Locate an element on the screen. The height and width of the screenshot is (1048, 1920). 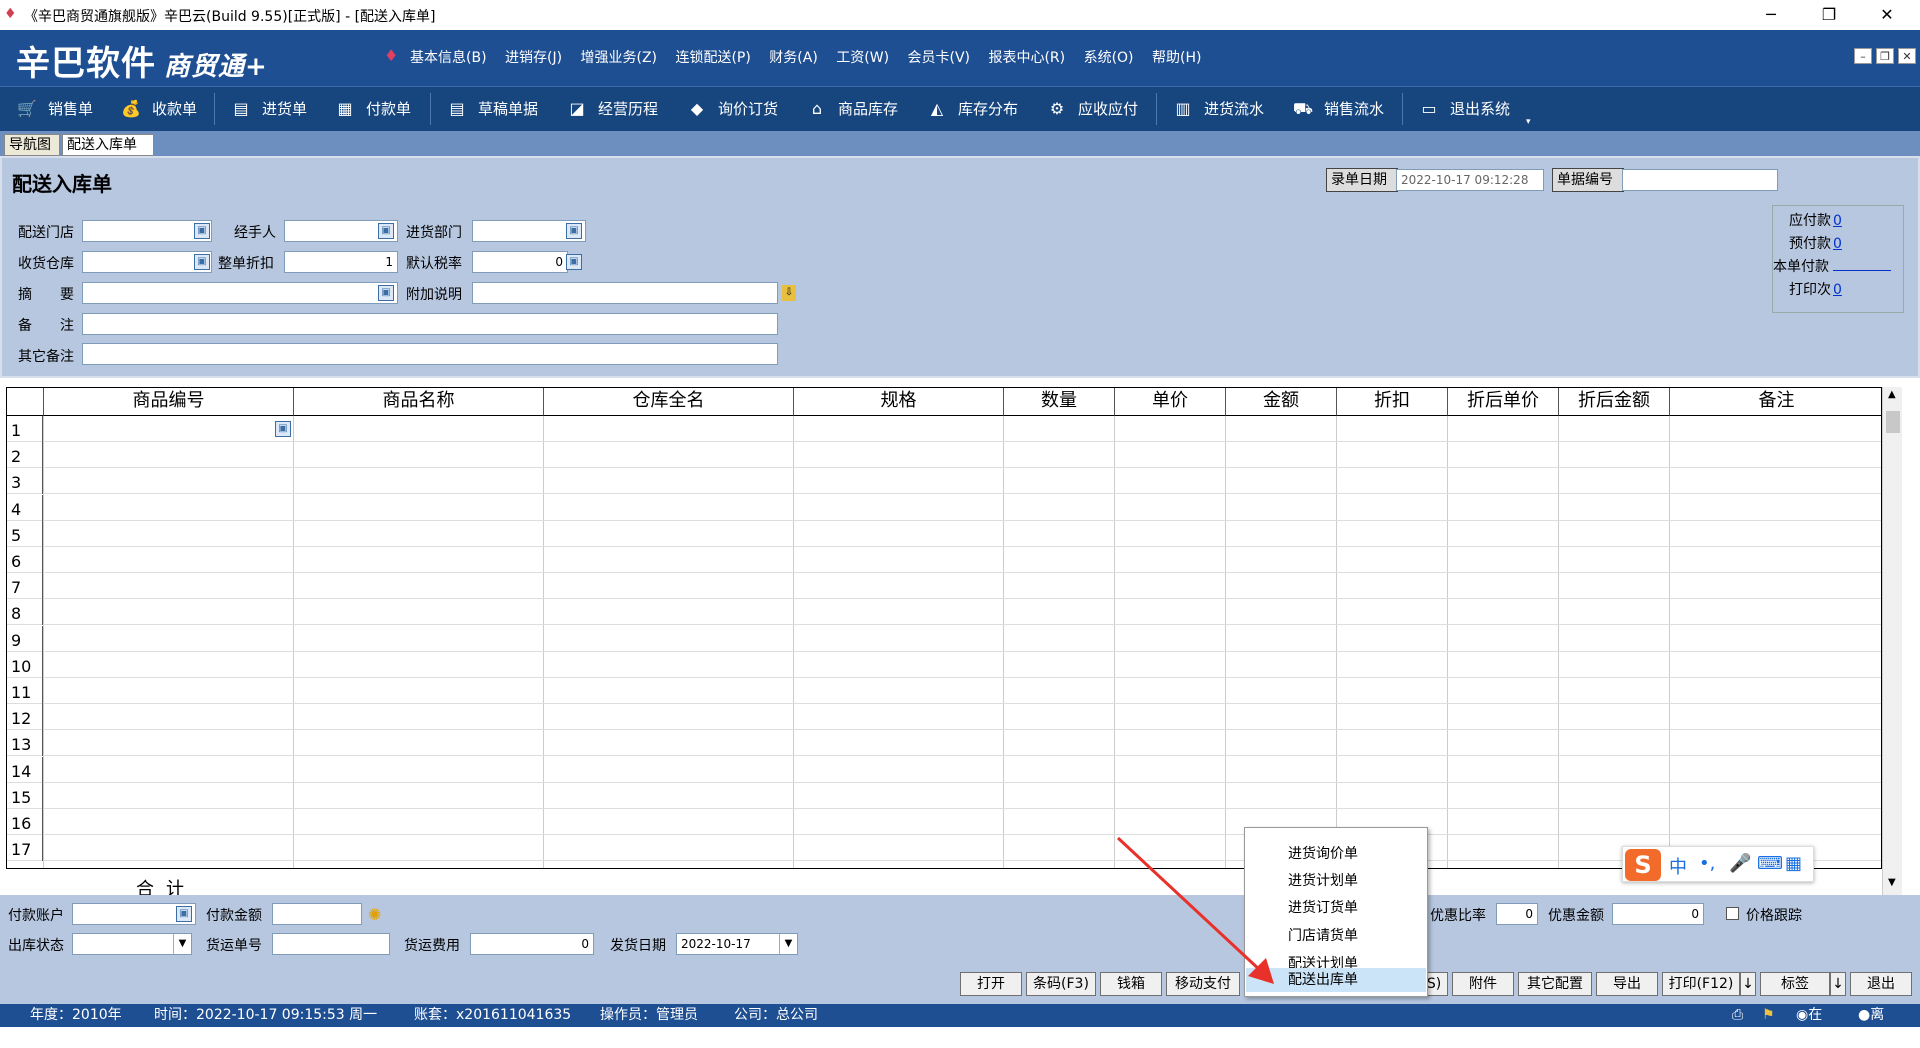
menu-item-purchase-inquiry: 进货询价单 is located at coordinates (1336, 854).